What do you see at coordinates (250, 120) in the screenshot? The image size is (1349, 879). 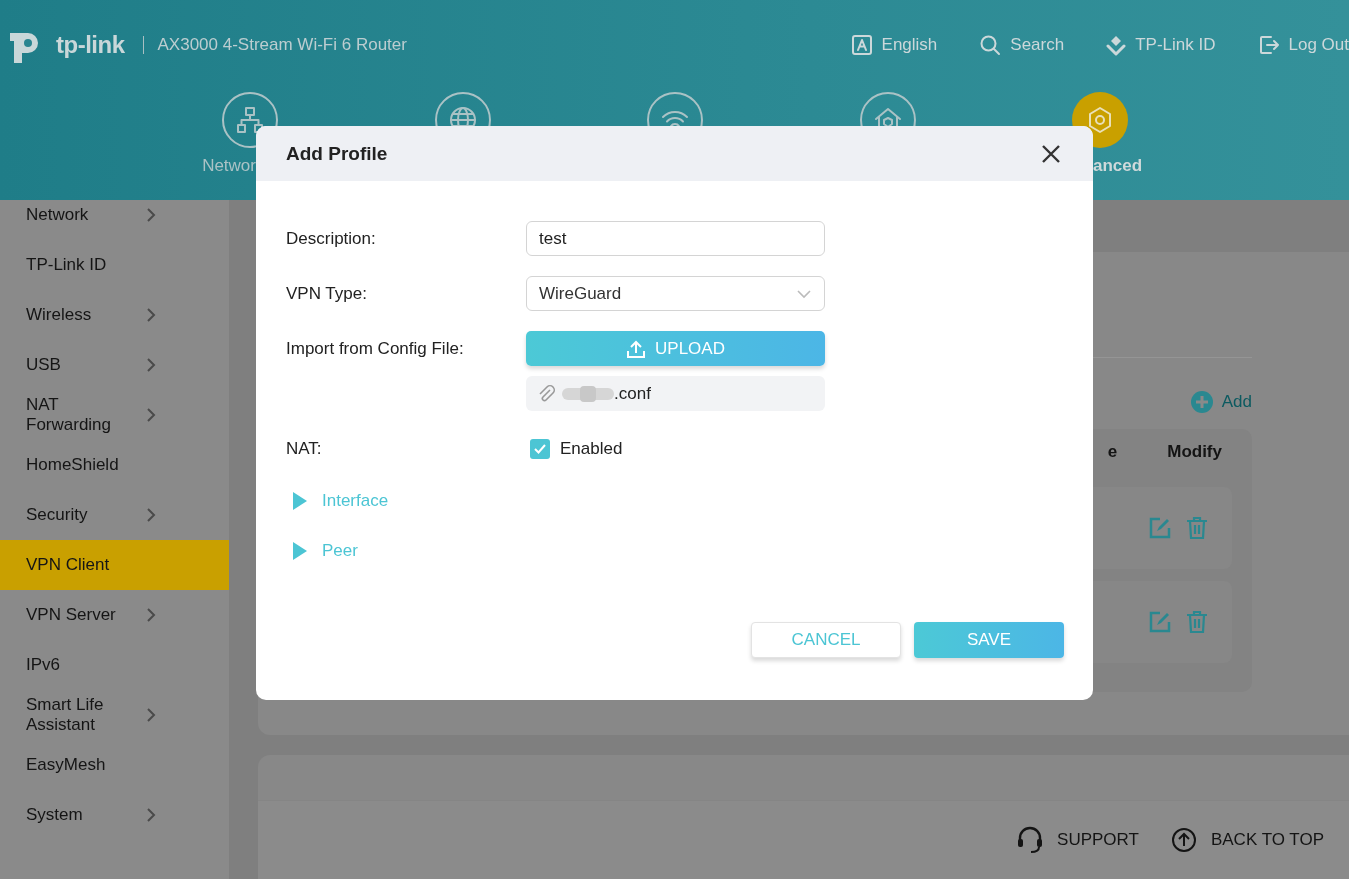 I see `network-icon` at bounding box center [250, 120].